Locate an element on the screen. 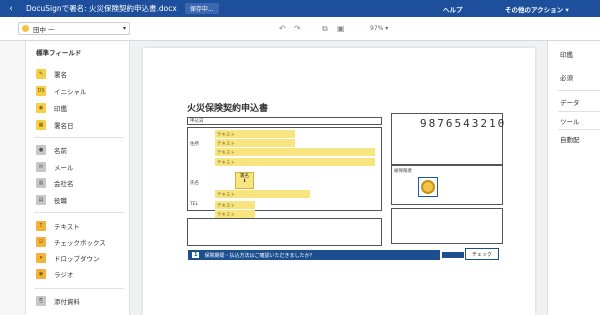 The image size is (600, 315). field-label: 印鑑 is located at coordinates (60, 109).